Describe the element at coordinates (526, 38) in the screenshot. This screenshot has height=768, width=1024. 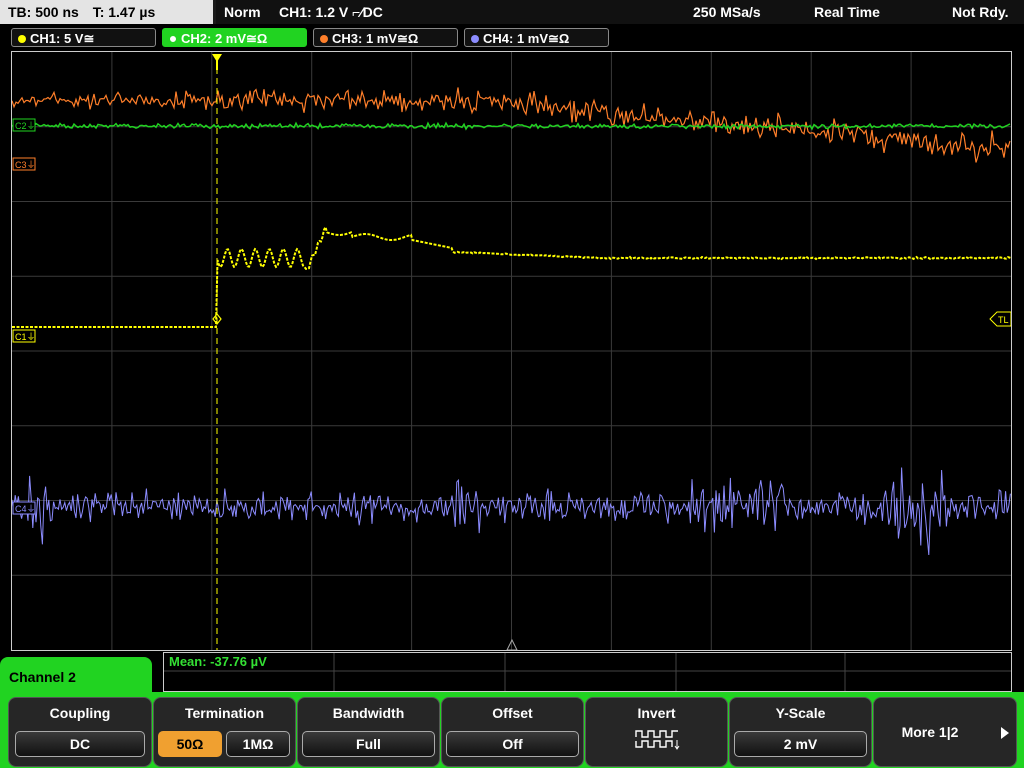
I see `ch4-label: CH4: 1 mV≅Ω` at that location.